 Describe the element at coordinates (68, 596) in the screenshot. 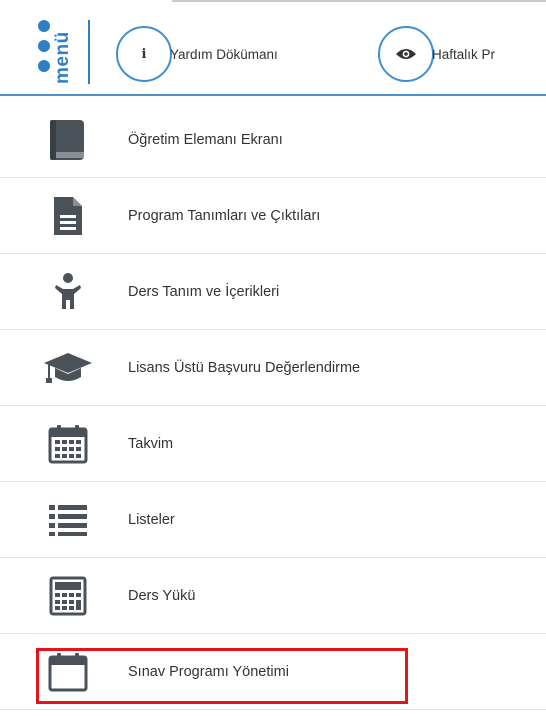

I see `calculator-icon` at that location.